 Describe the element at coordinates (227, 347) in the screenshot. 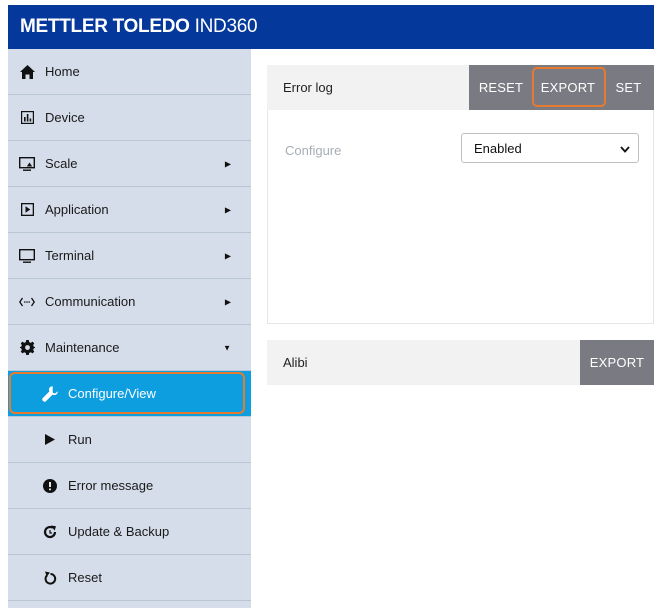

I see `chevron-down-icon: ▼` at that location.